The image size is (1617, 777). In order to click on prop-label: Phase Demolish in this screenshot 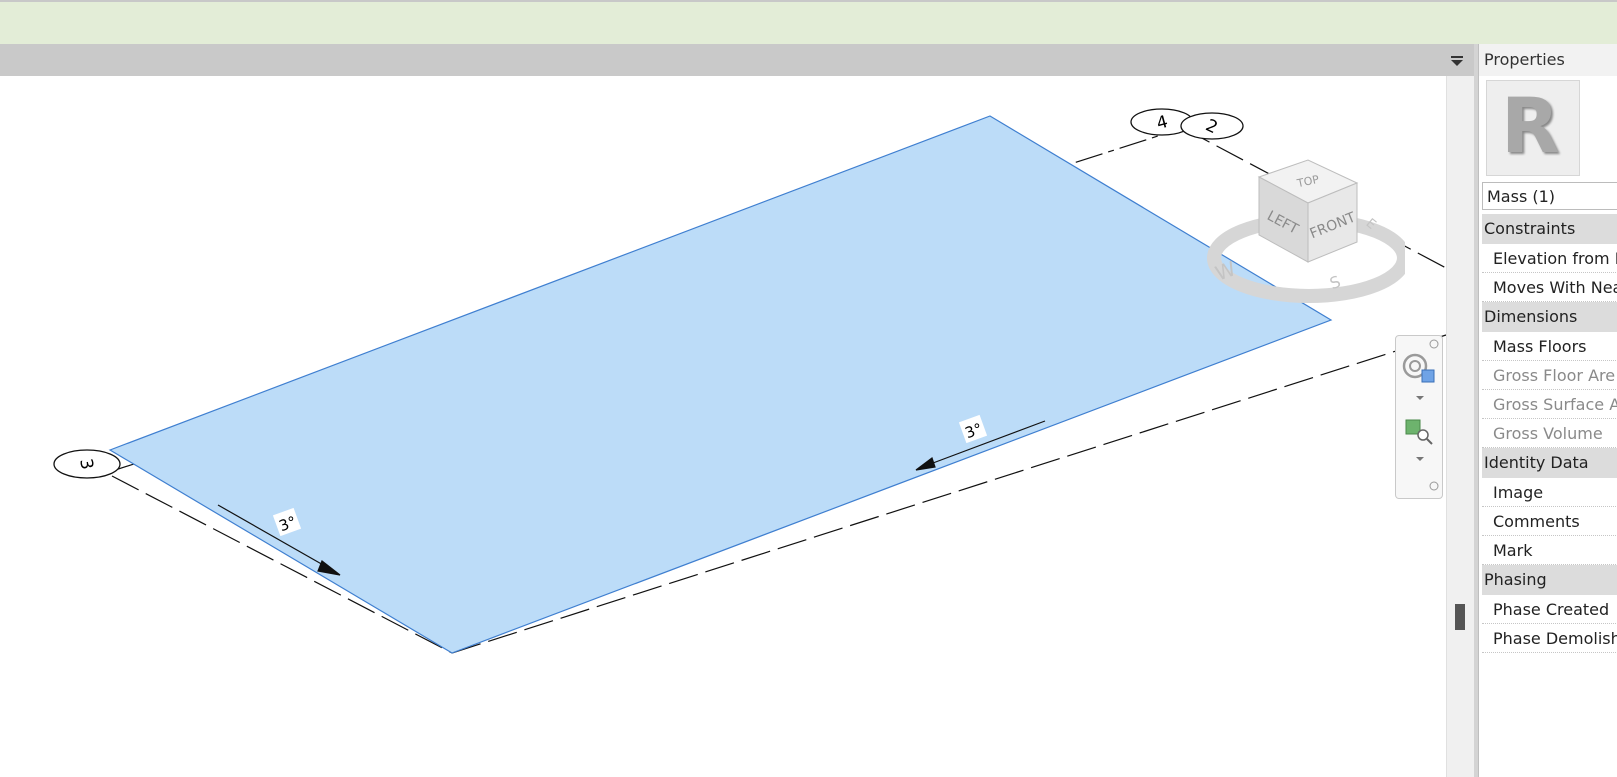, I will do `click(1555, 638)`.